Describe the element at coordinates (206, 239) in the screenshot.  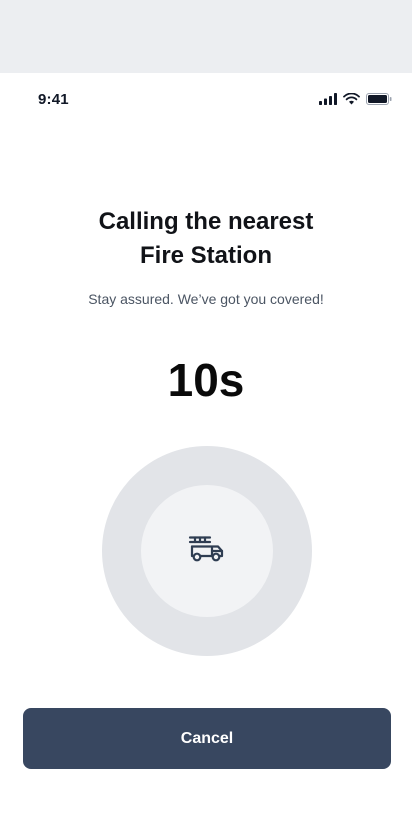
I see `page-title: Calling the nearest Fire Station` at that location.